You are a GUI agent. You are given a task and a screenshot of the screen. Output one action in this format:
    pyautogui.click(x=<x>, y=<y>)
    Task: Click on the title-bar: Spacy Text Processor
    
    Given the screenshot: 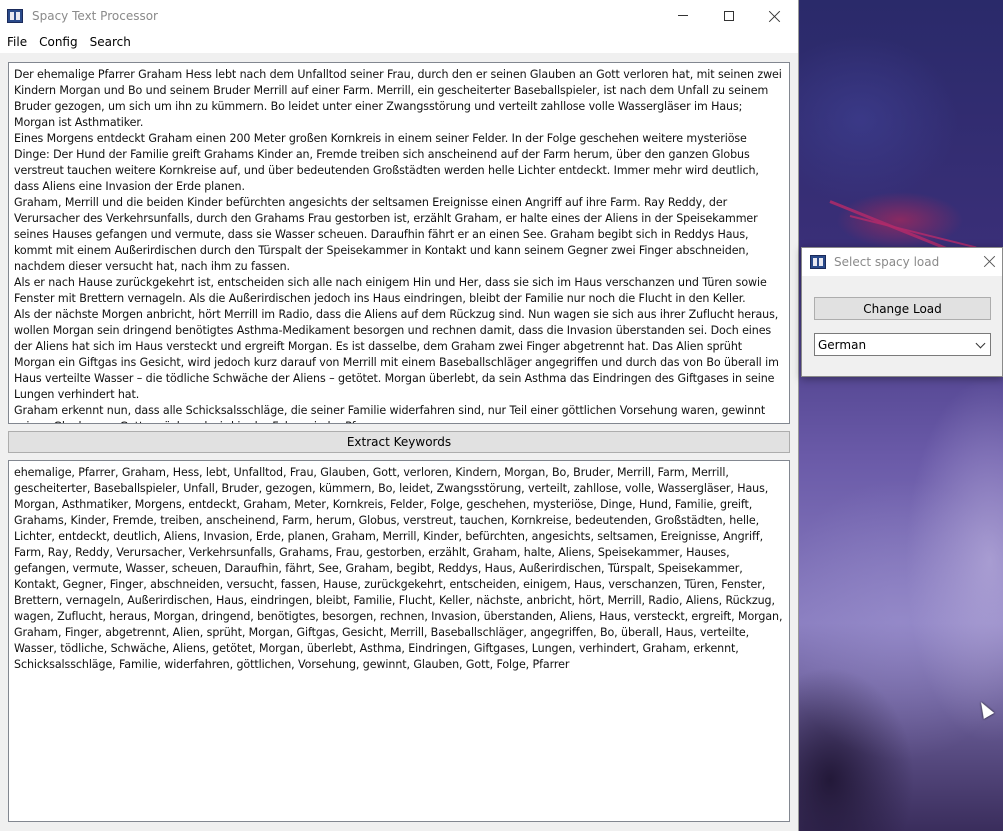 What is the action you would take?
    pyautogui.click(x=399, y=15)
    